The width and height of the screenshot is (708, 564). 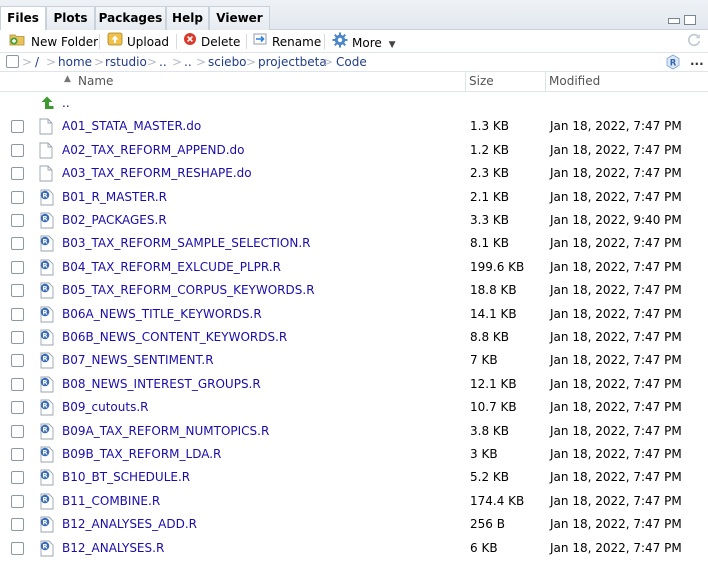 What do you see at coordinates (493, 384) in the screenshot?
I see `file-size: 12.1 KB` at bounding box center [493, 384].